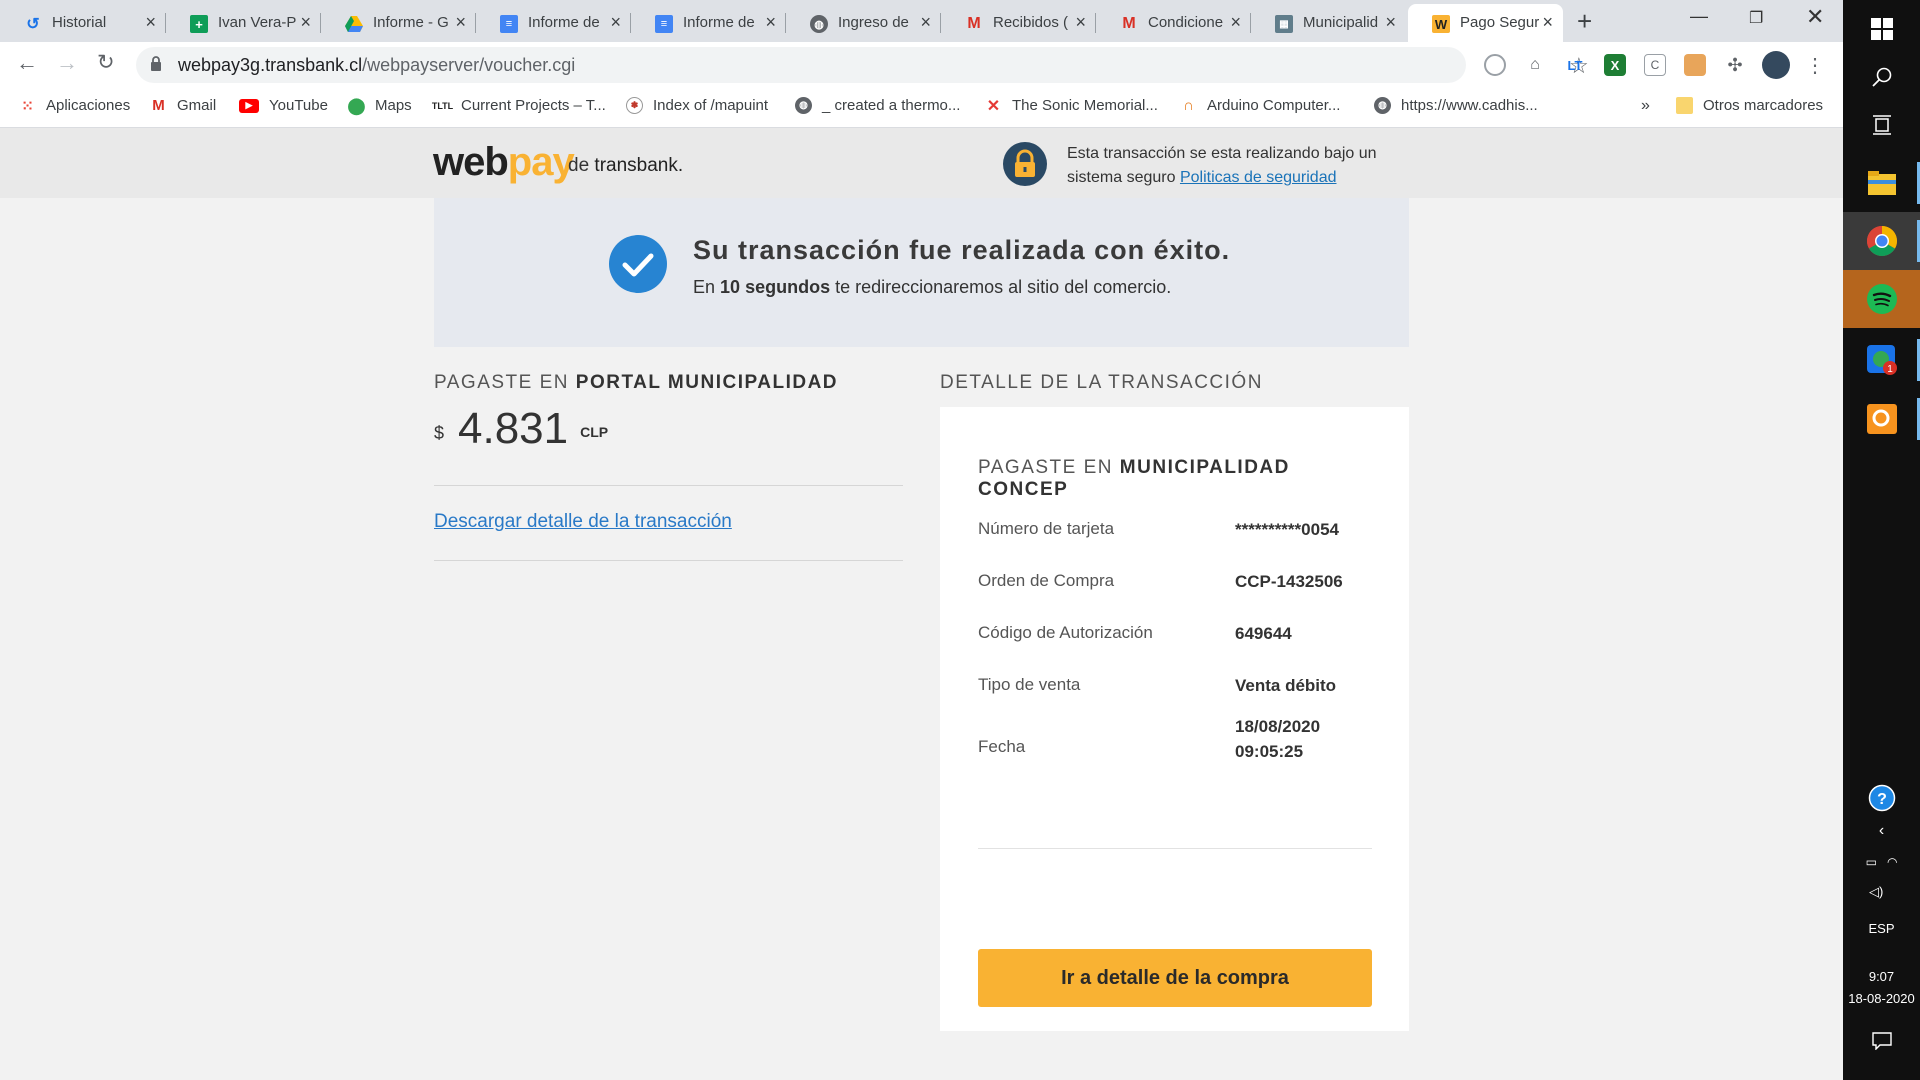 Image resolution: width=1920 pixels, height=1080 pixels. I want to click on tab-condiciones: M Condicione ×, so click(1173, 23).